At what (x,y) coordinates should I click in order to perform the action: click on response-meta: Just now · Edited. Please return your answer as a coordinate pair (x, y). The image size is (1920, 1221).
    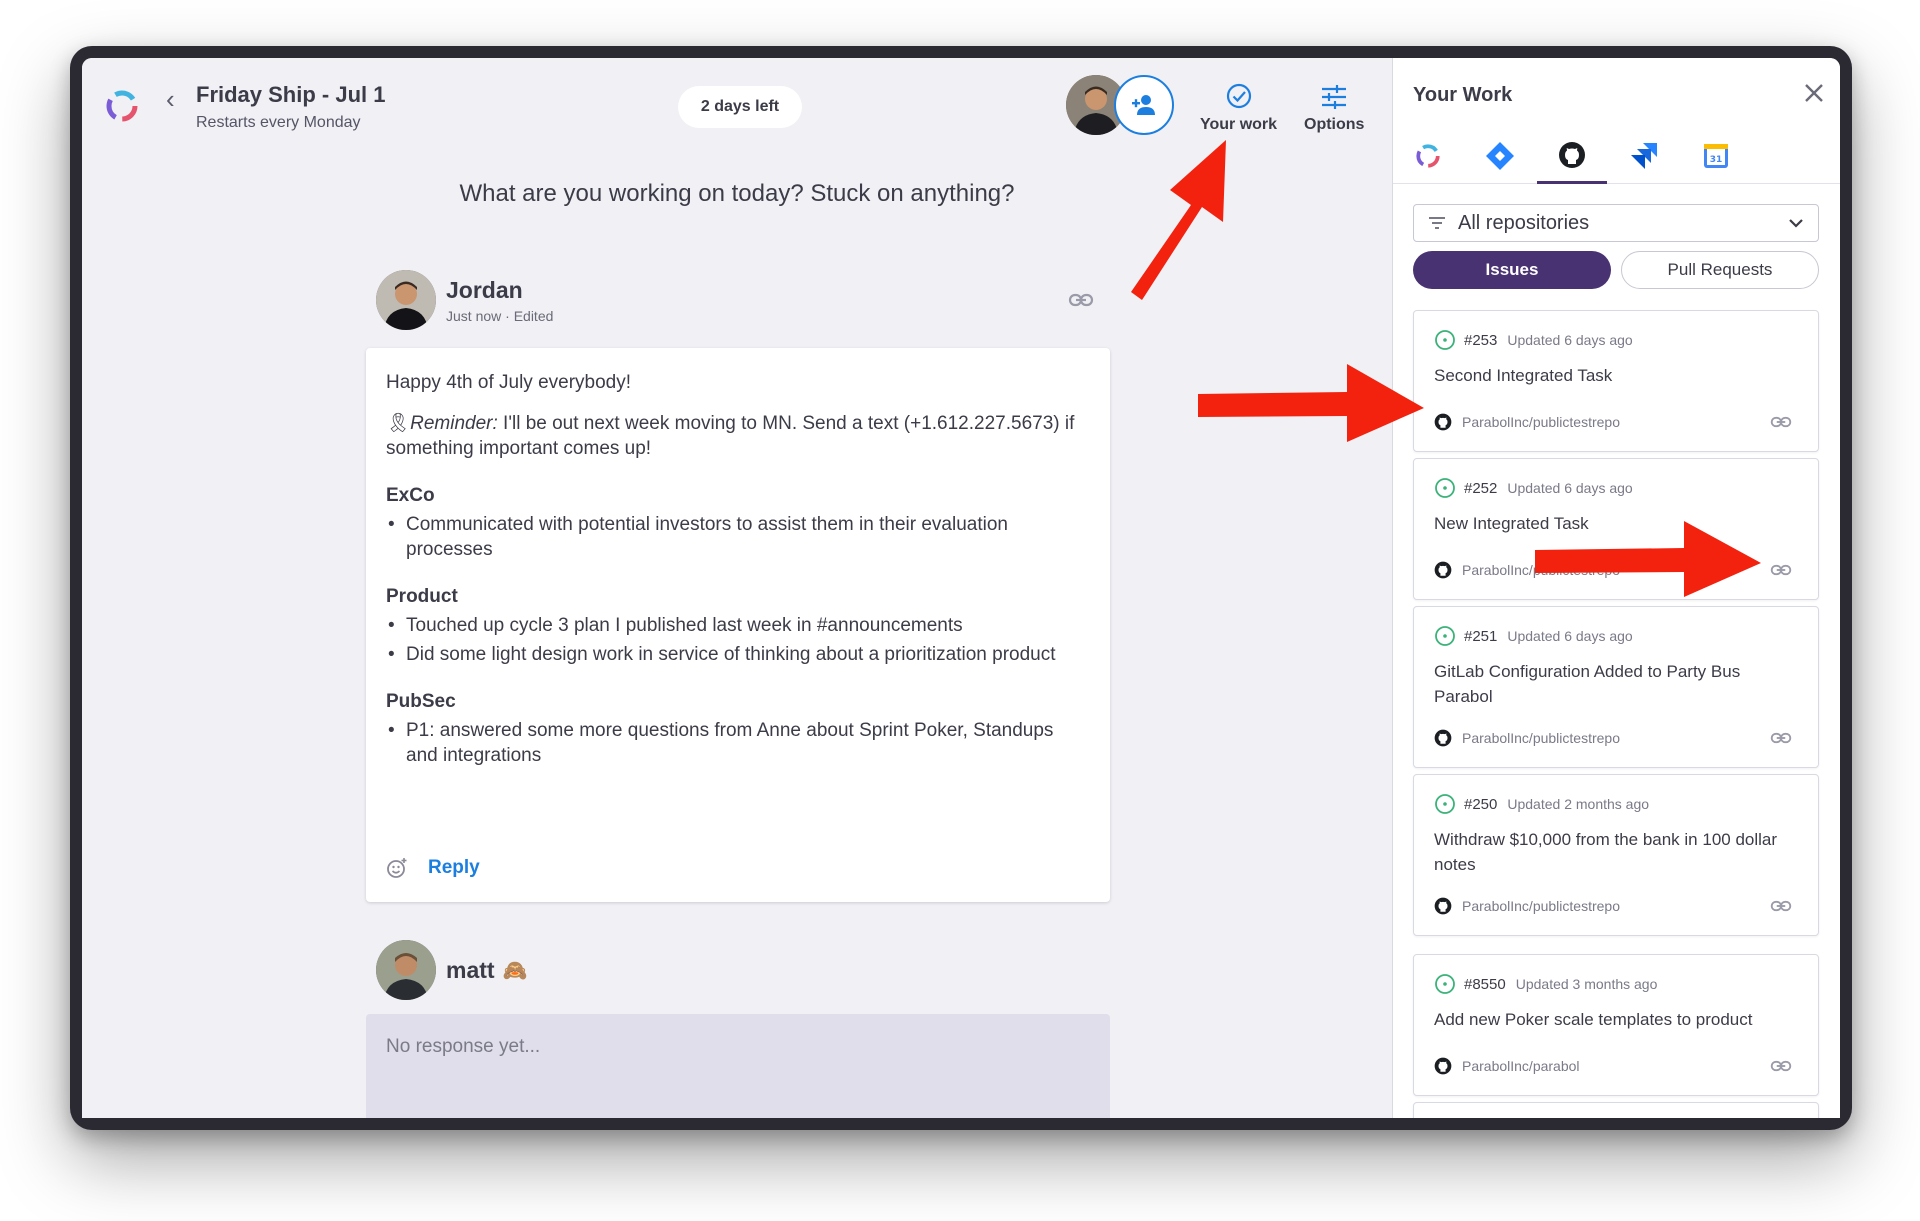
    Looking at the image, I should click on (500, 315).